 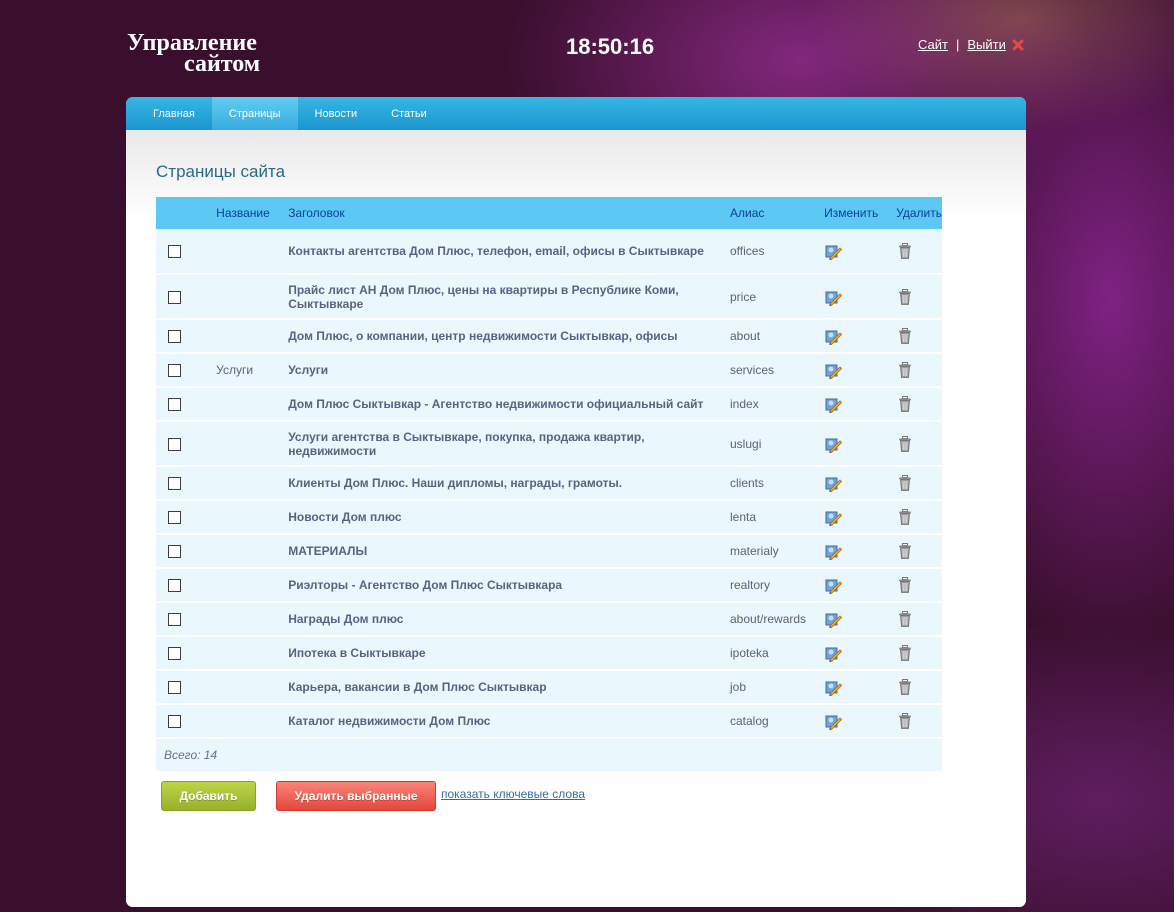 I want to click on logout-link: Выйти, so click(x=986, y=44).